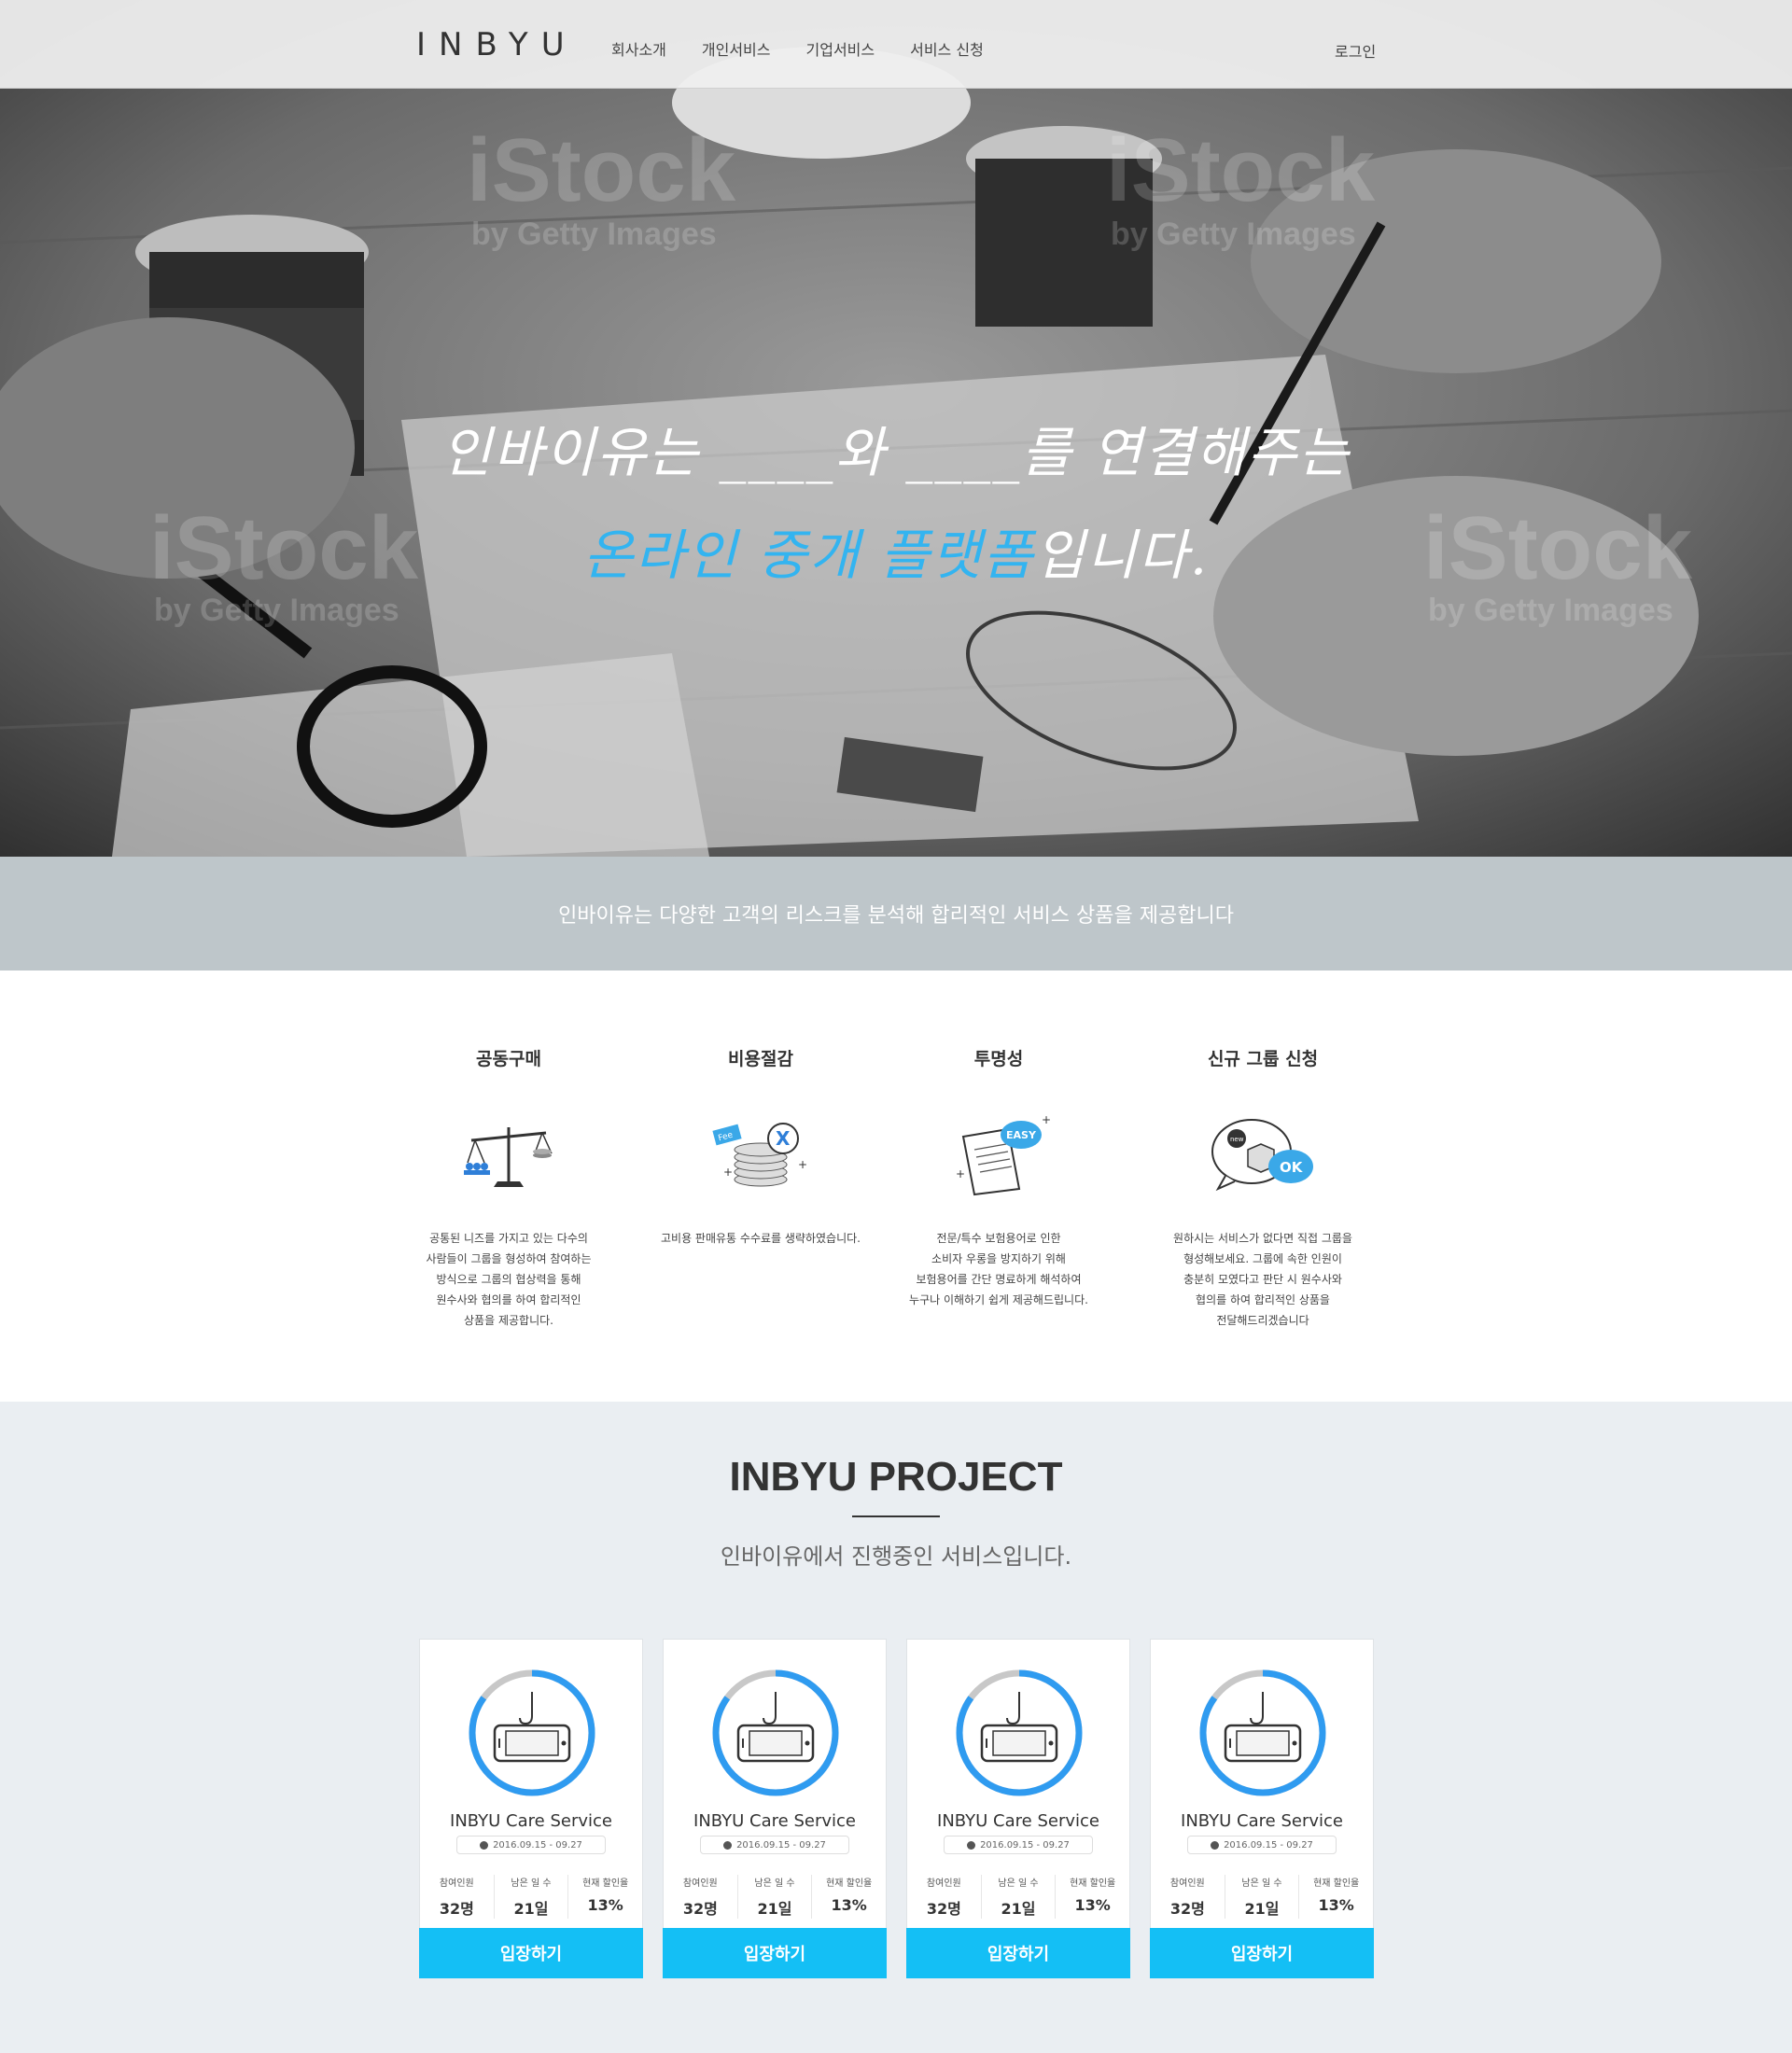 The height and width of the screenshot is (2053, 1792). What do you see at coordinates (1262, 1155) in the screenshot?
I see `new-group-ok-icon: new OK` at bounding box center [1262, 1155].